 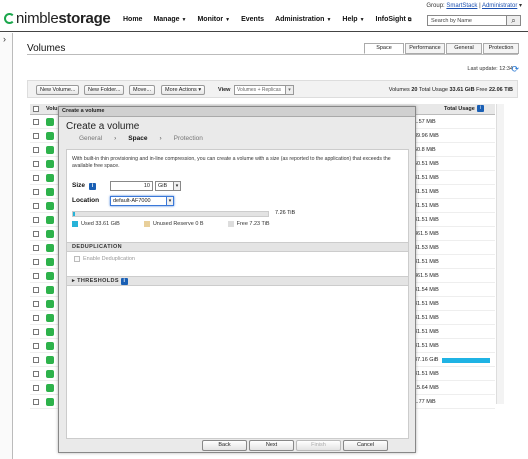 I want to click on total-usage-cell: 31.54 MiB, so click(x=426, y=290).